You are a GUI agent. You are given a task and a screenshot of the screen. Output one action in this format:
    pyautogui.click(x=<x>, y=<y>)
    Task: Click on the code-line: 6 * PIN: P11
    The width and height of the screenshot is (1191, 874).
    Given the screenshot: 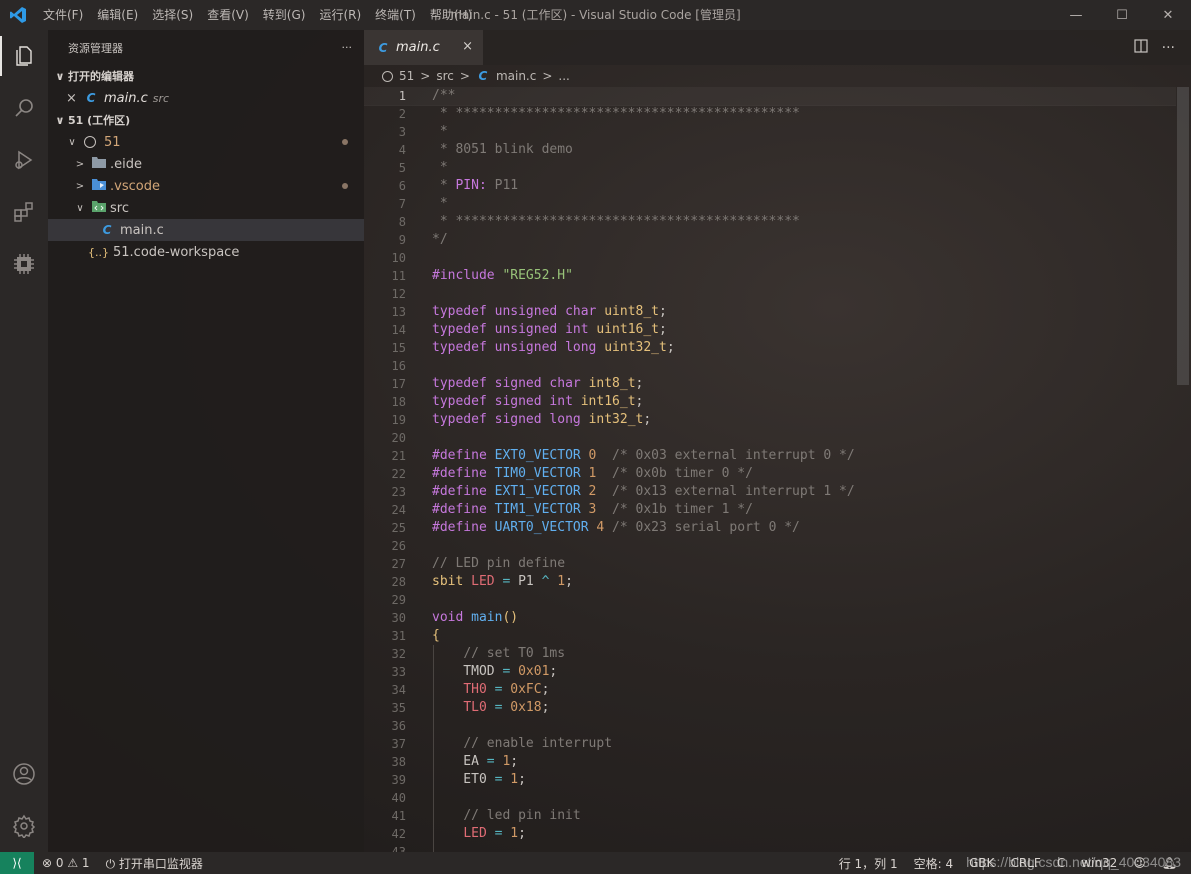 What is the action you would take?
    pyautogui.click(x=770, y=186)
    